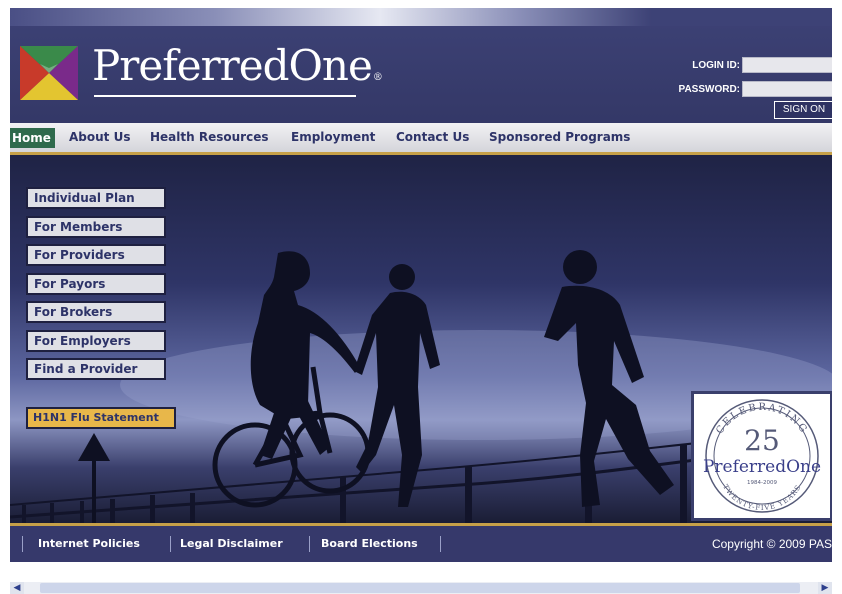 Image resolution: width=842 pixels, height=594 pixels. What do you see at coordinates (32, 138) in the screenshot?
I see `nav-home: Home` at bounding box center [32, 138].